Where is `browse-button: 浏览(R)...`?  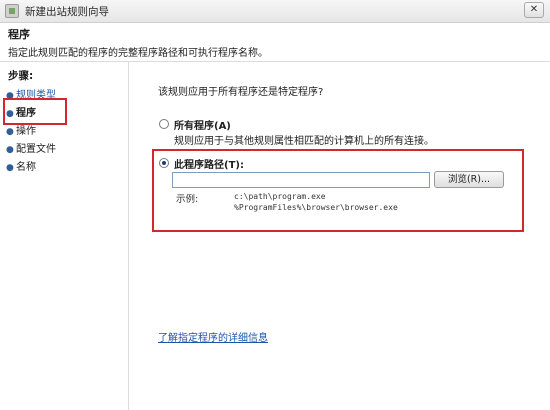 browse-button: 浏览(R)... is located at coordinates (469, 179).